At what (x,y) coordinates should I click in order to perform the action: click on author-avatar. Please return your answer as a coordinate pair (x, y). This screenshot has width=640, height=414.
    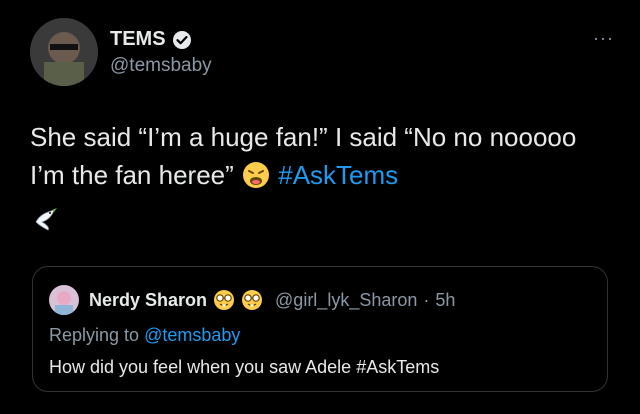
    Looking at the image, I should click on (64, 52).